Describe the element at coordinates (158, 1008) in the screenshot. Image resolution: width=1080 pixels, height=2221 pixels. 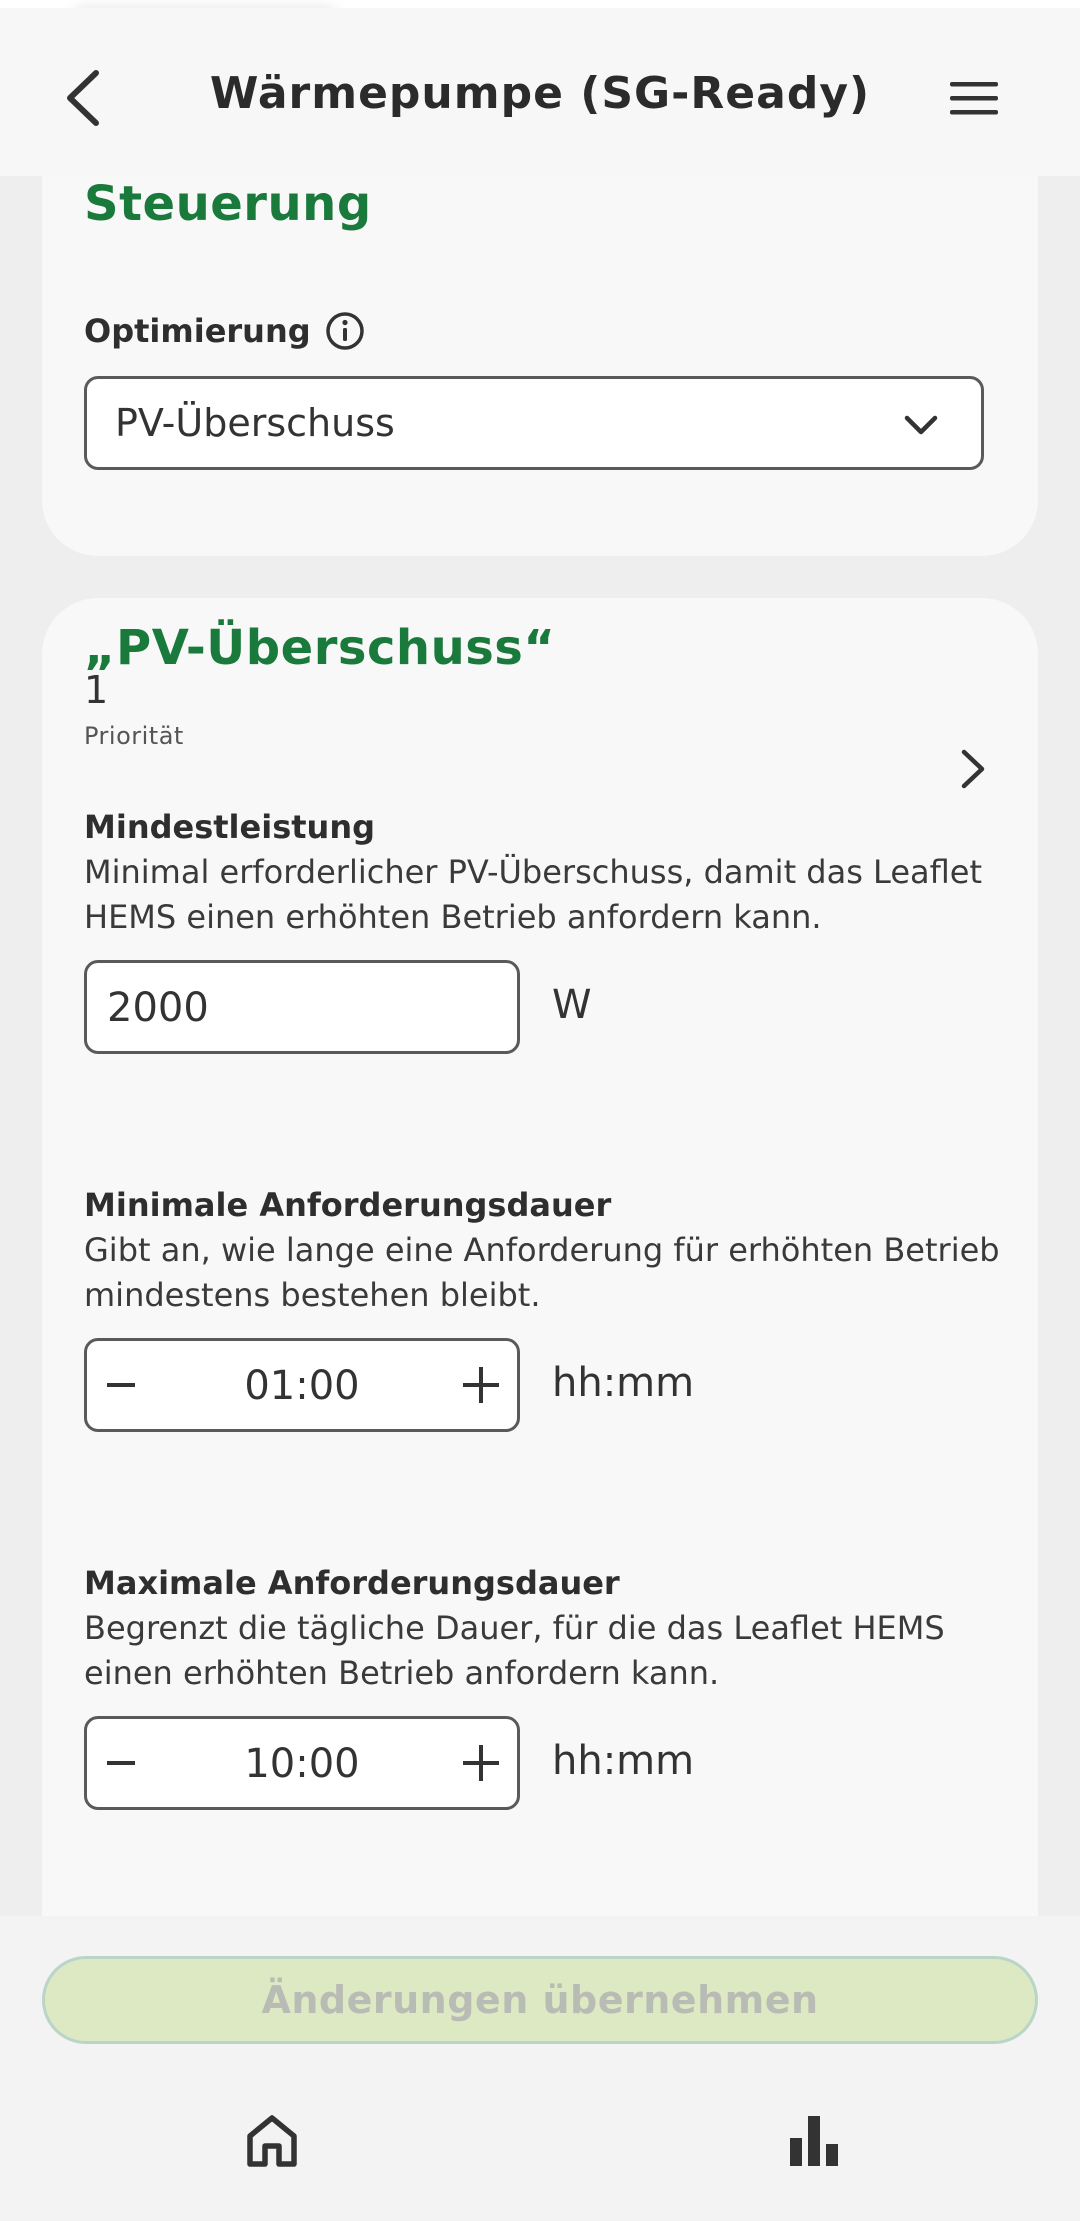
I see `mindestleistung-value: 2000` at that location.